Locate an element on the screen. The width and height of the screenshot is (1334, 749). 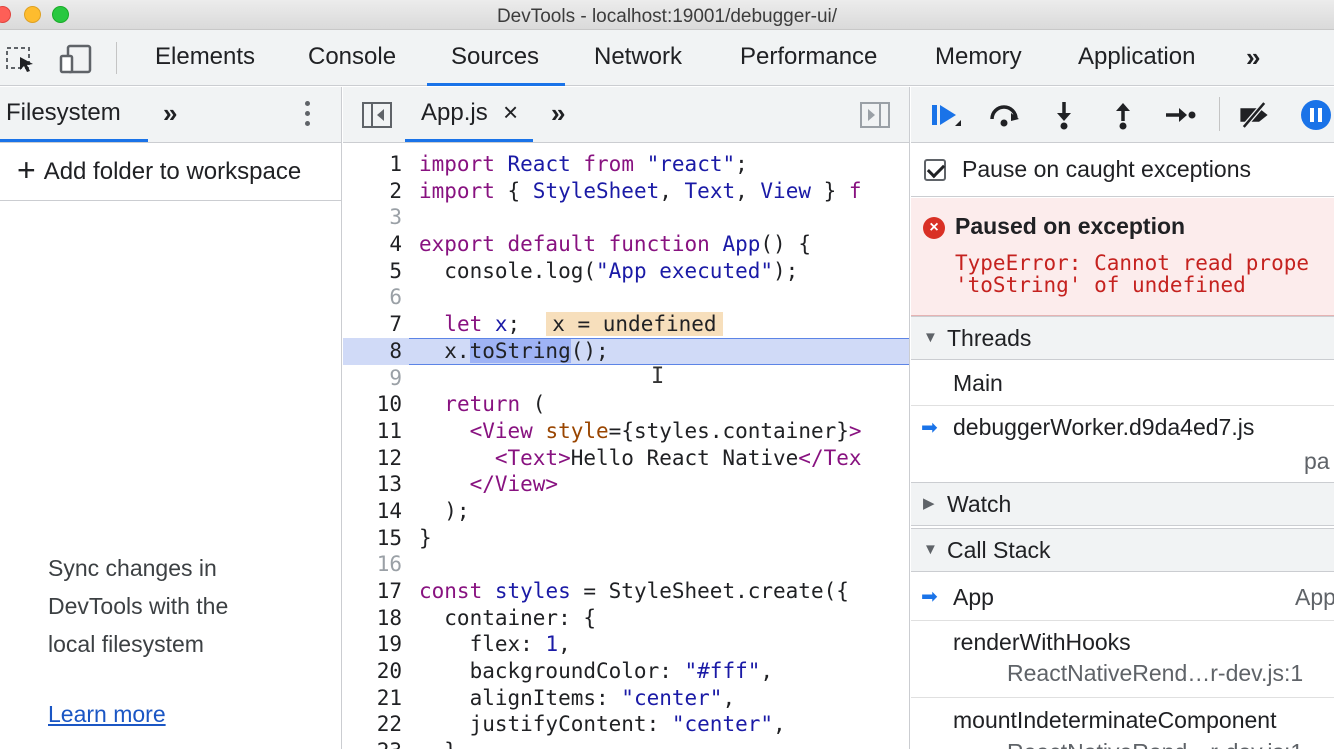
device-toolbar-icon is located at coordinates (76, 59).